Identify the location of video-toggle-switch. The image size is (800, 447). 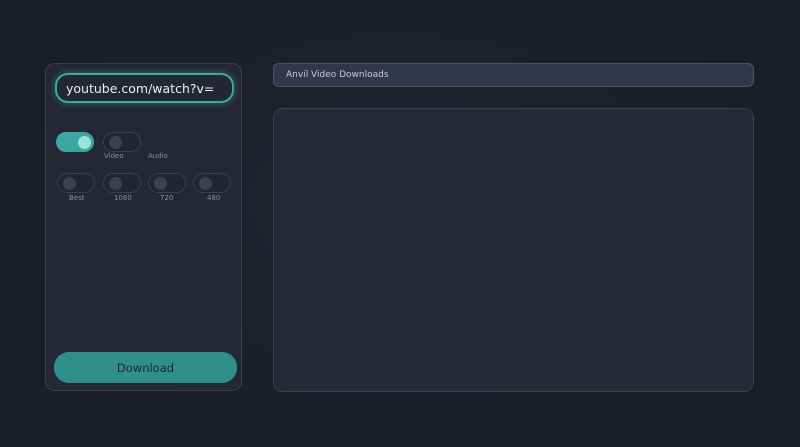
(122, 142).